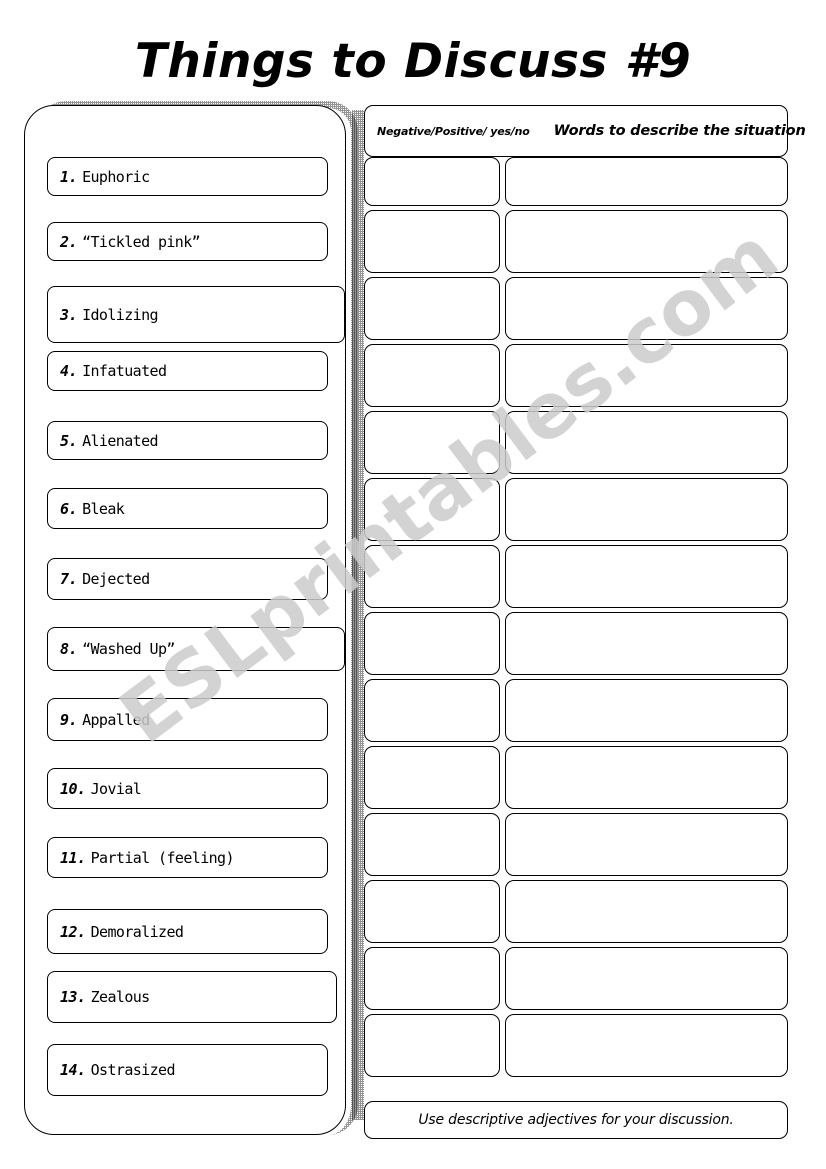  What do you see at coordinates (137, 931) in the screenshot?
I see `vocabulary-item-word: Demoralized` at bounding box center [137, 931].